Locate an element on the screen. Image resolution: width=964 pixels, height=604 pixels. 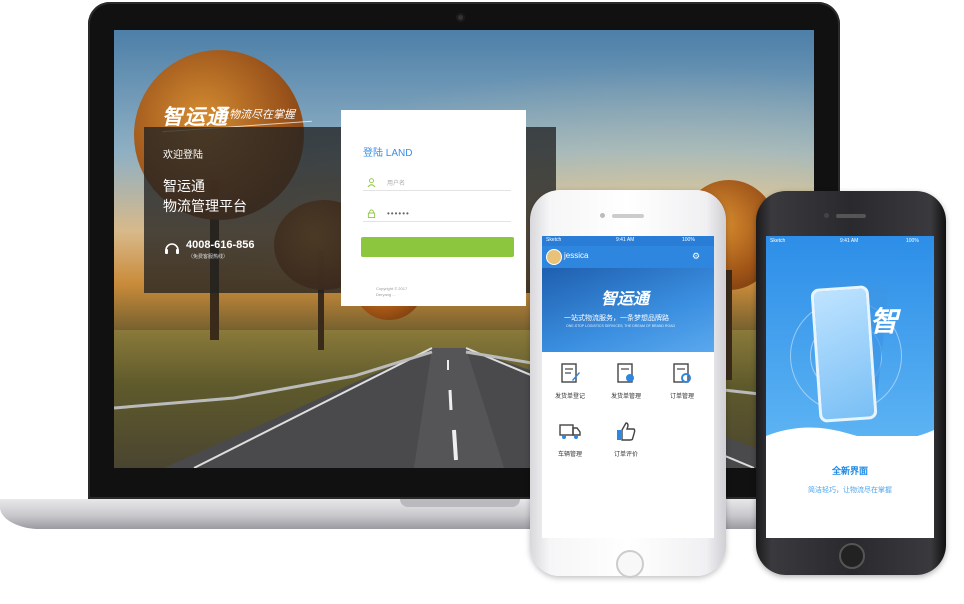
menu-item-register: 发货单登记 is located at coordinates (570, 384).